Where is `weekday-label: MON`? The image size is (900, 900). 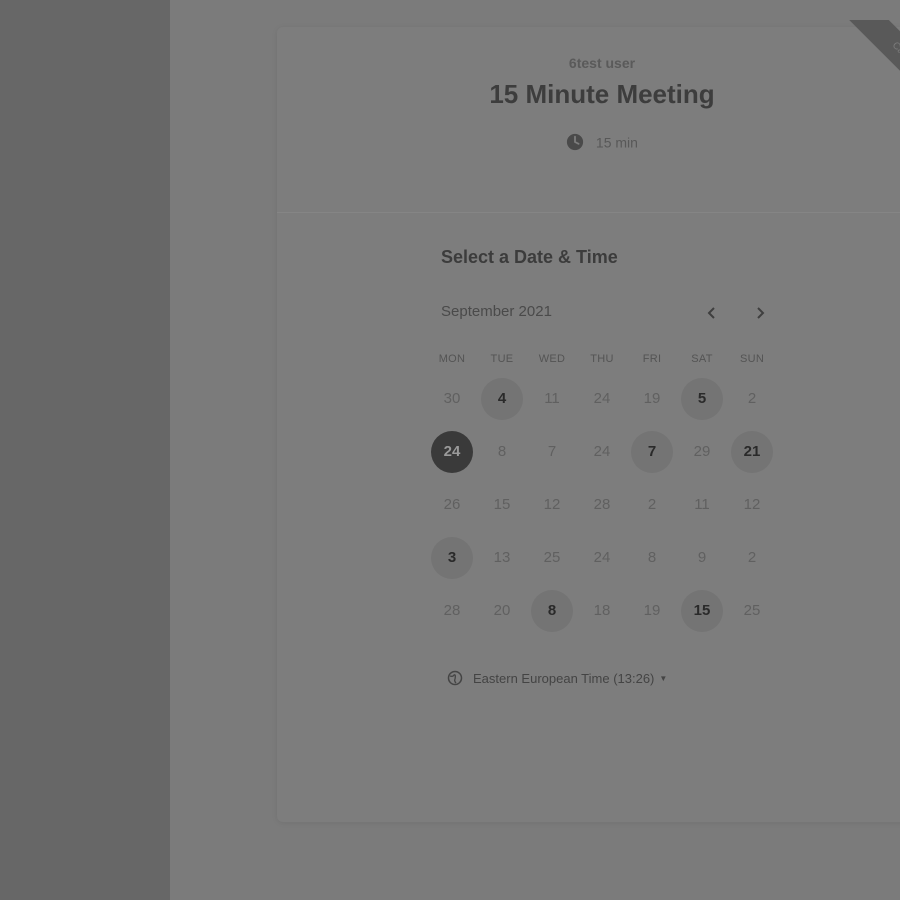
weekday-label: MON is located at coordinates (452, 359).